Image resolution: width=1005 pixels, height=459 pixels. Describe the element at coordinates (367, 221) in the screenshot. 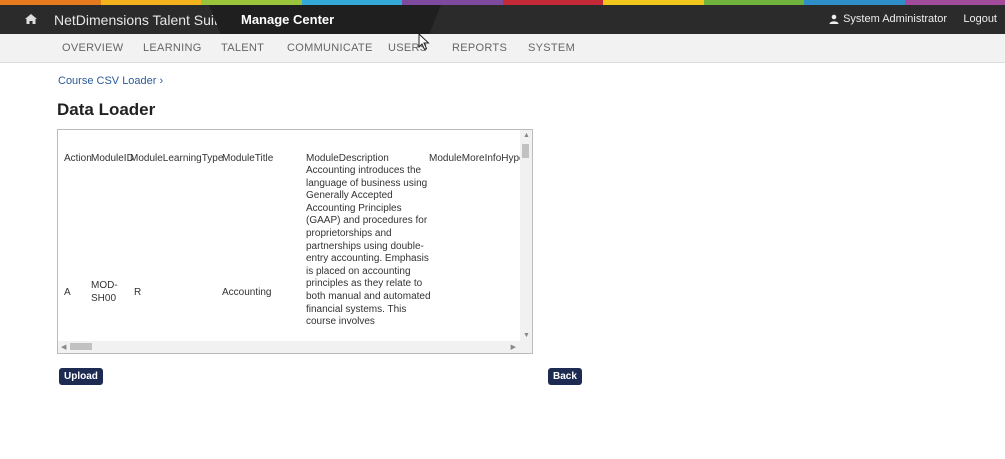

I see `description-line: (GAAP) and procedures for` at that location.